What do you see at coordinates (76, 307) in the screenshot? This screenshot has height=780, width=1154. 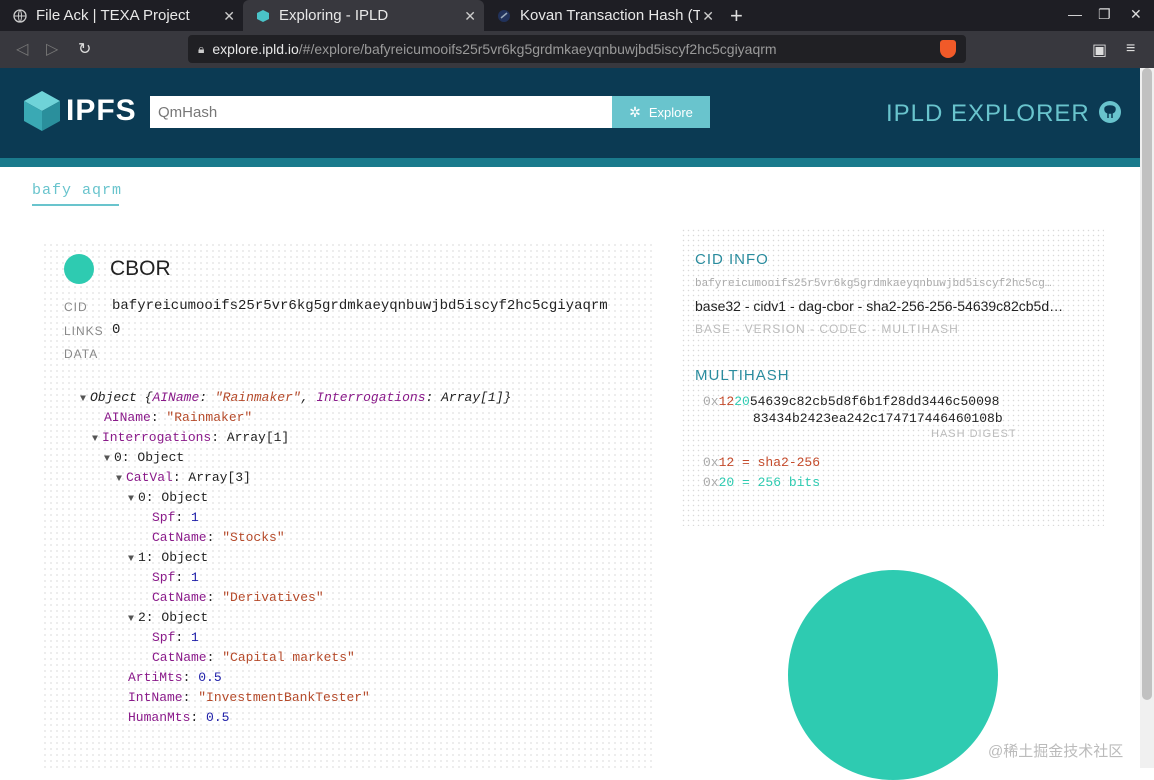 I see `cid-label: CID` at bounding box center [76, 307].